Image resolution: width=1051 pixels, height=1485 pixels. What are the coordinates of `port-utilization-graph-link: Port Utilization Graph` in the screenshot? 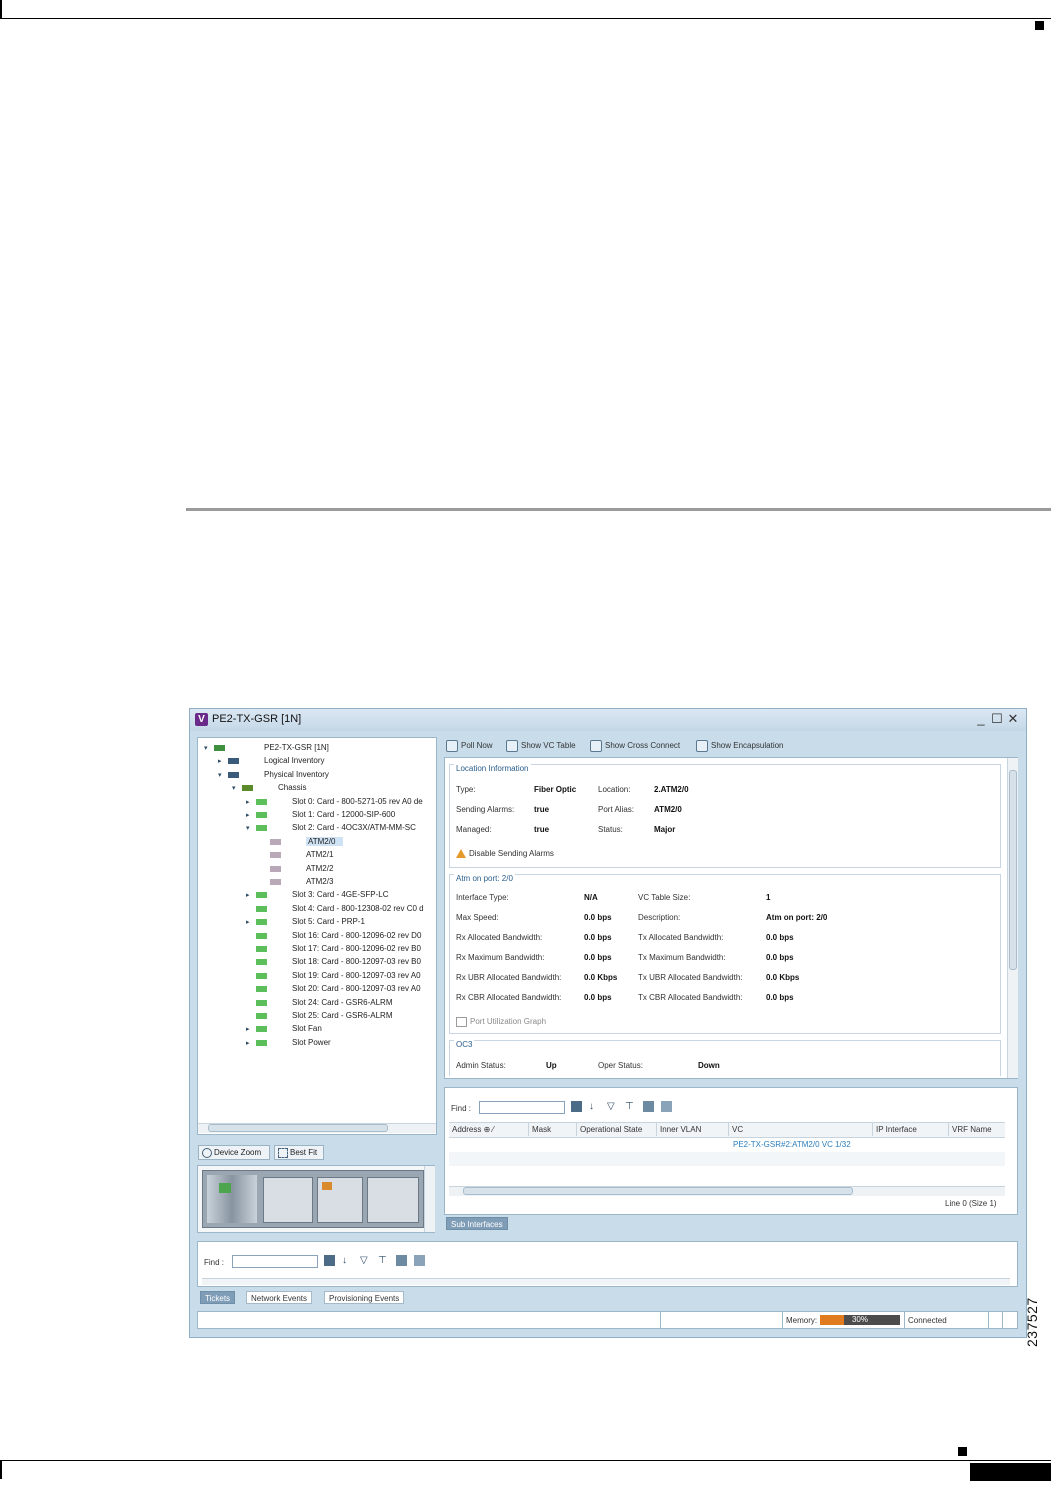 It's located at (501, 1022).